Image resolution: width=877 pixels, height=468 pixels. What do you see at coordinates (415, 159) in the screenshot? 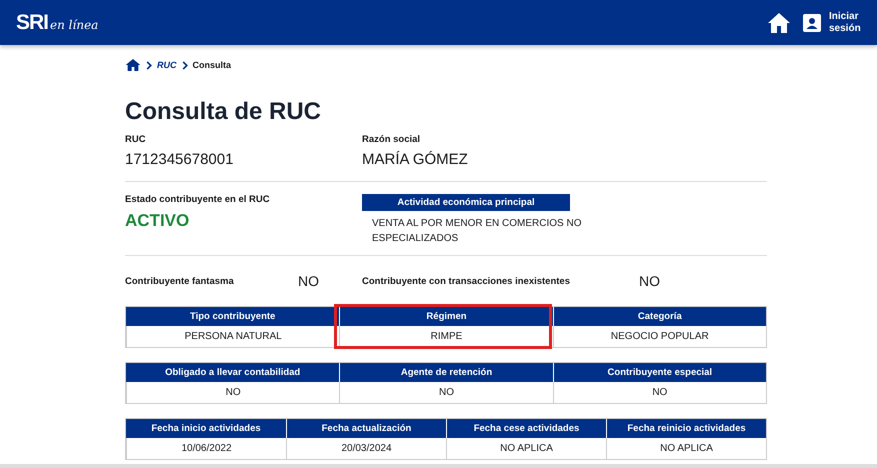
I see `field-value: MARÍA GÓMEZ` at bounding box center [415, 159].